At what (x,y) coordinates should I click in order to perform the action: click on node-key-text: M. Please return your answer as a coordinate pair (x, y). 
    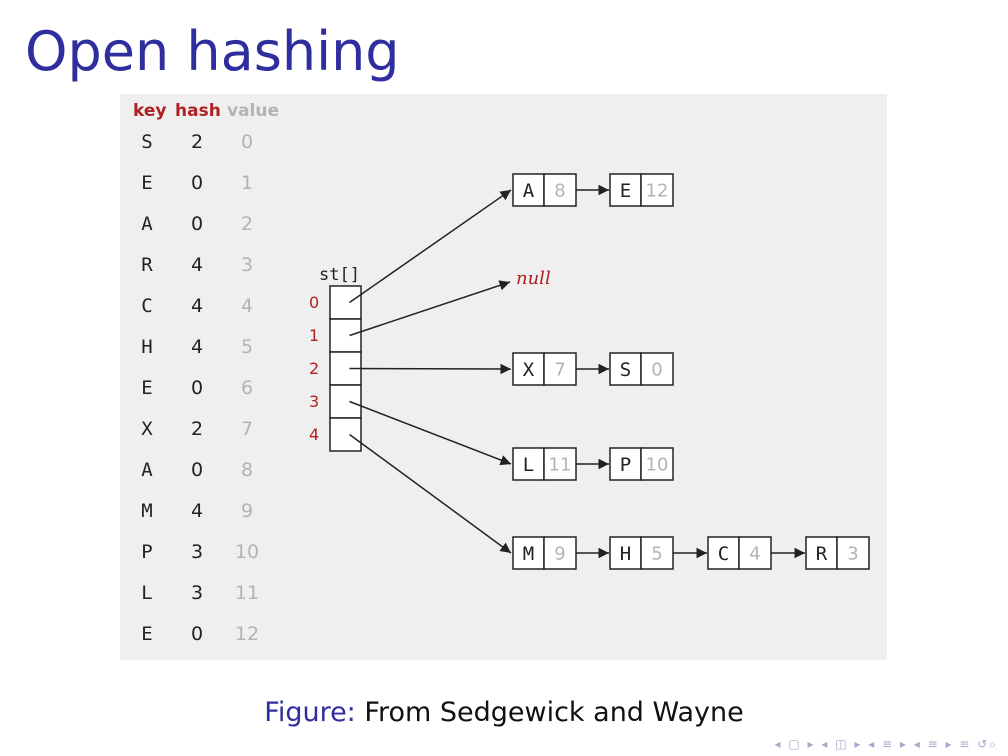
    Looking at the image, I should click on (528, 554).